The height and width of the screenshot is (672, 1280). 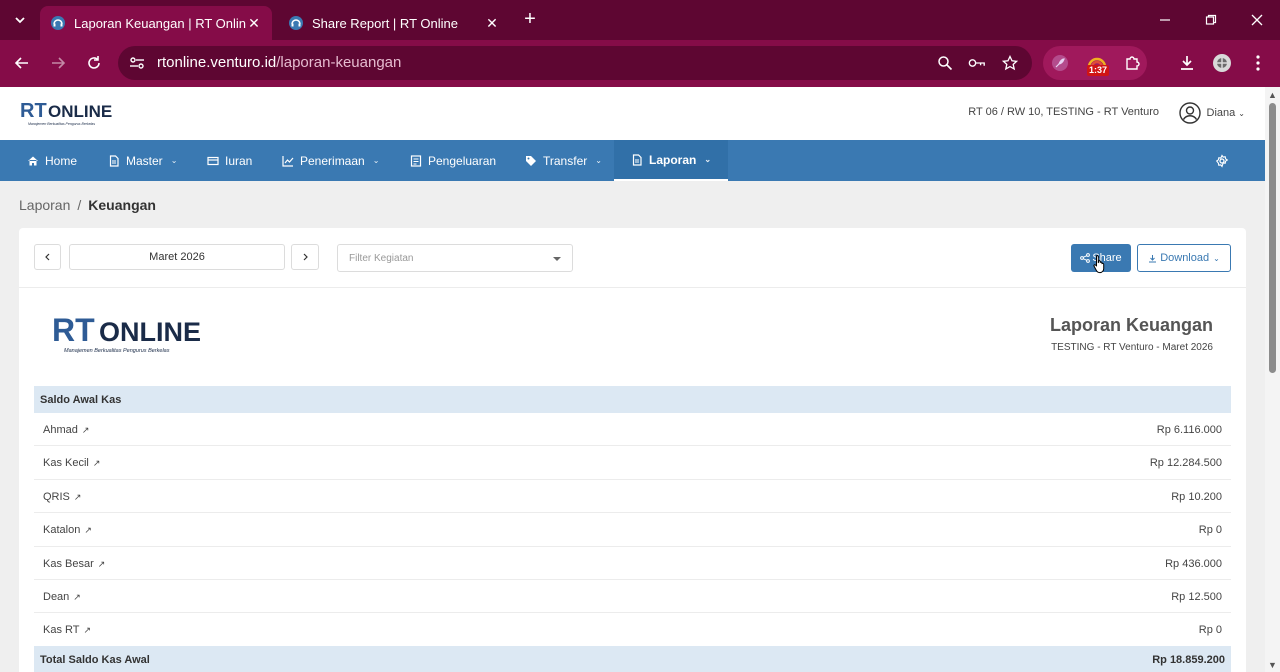 What do you see at coordinates (632, 463) in the screenshot?
I see `list-item: Kas Kecil ↗ Rp 12.284.500` at bounding box center [632, 463].